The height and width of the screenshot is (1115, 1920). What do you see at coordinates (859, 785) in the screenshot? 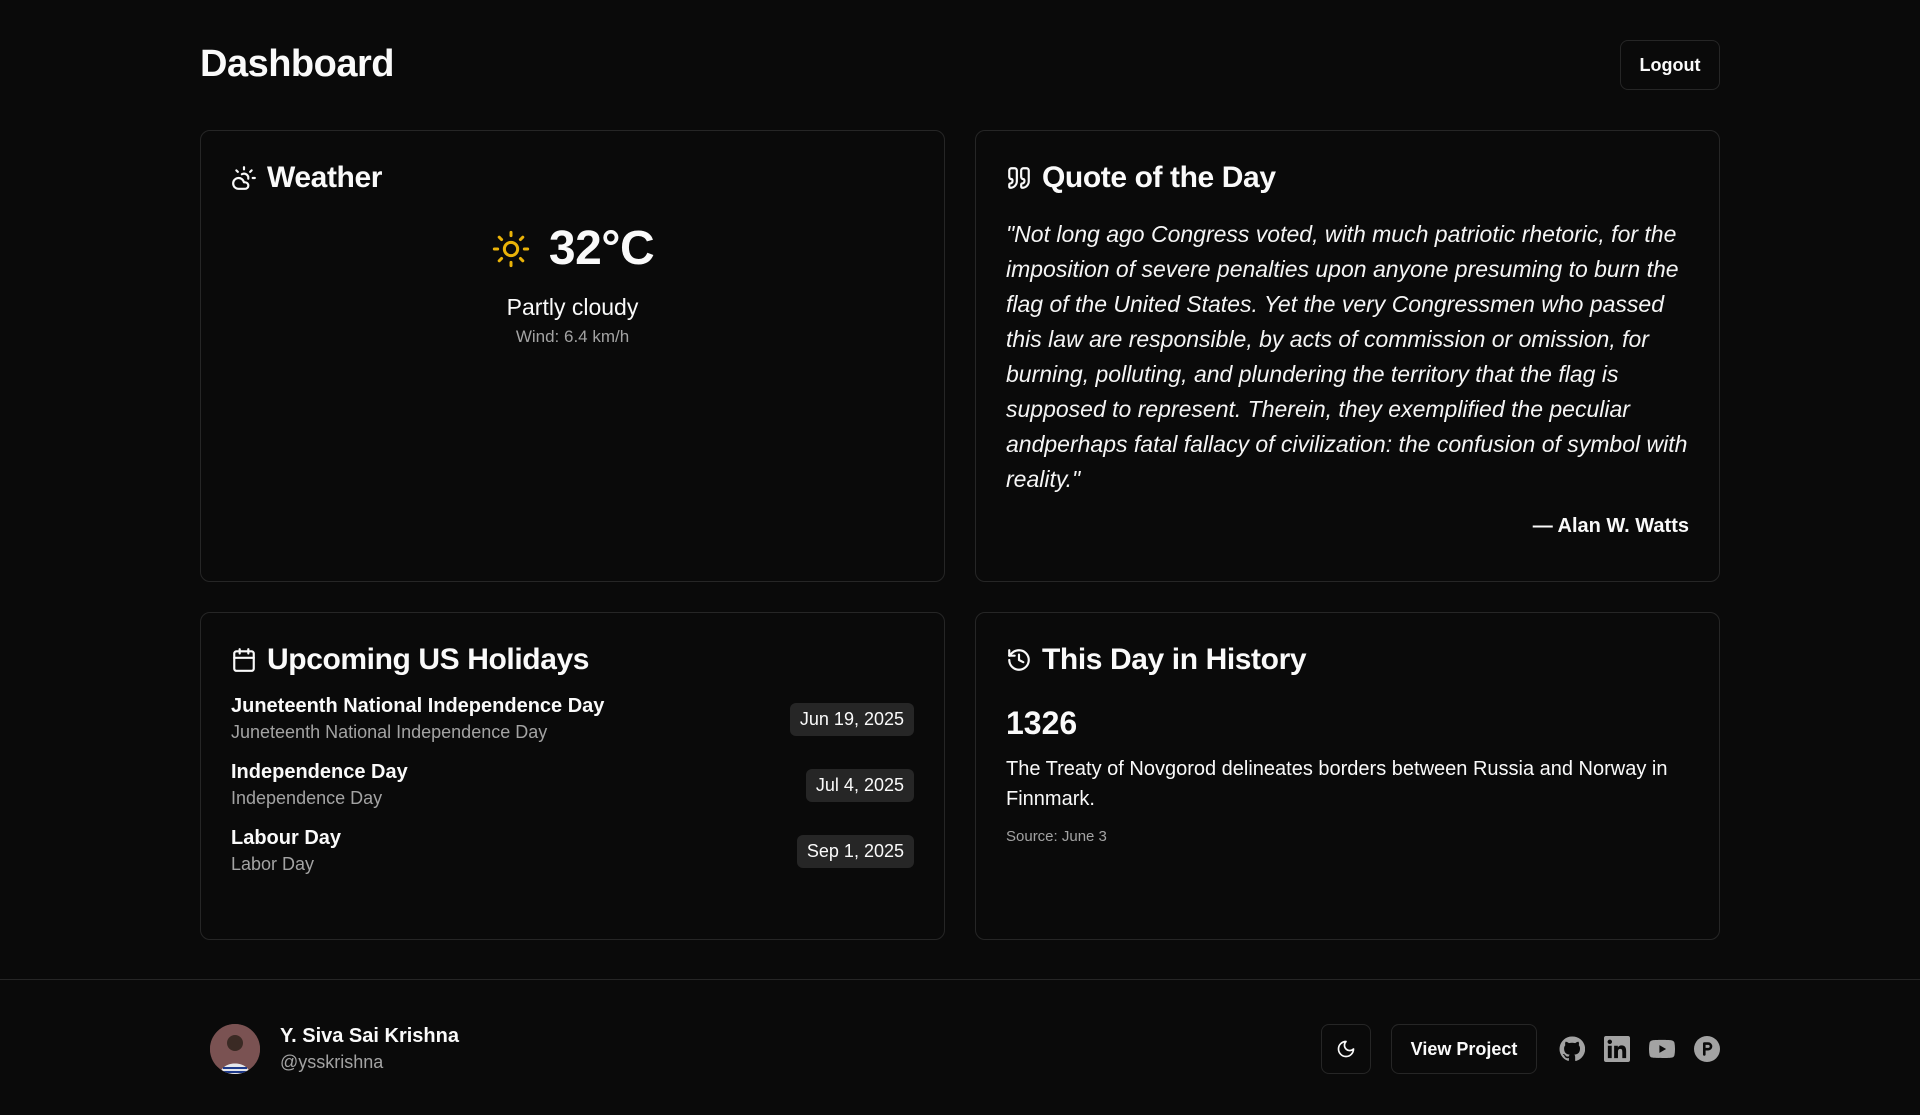
I see `holiday-date-badge: Jul 4, 2025` at bounding box center [859, 785].